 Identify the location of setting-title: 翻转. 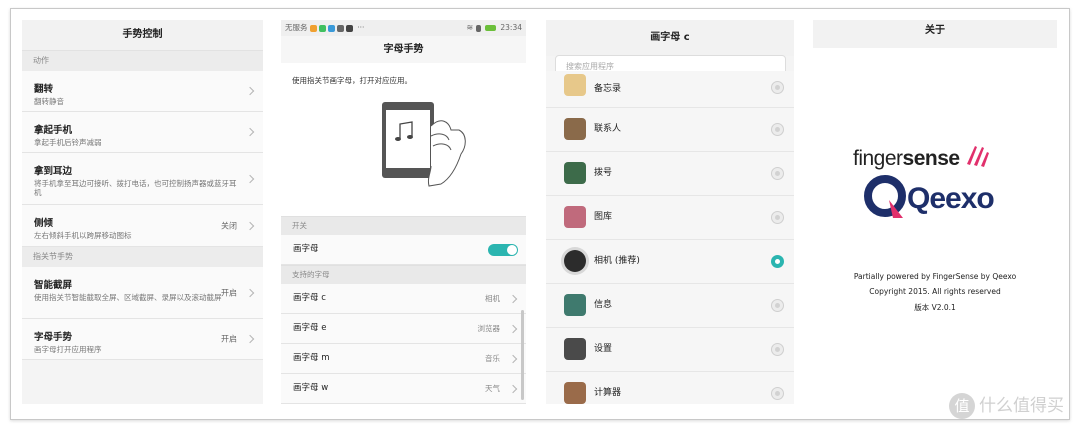
(44, 89).